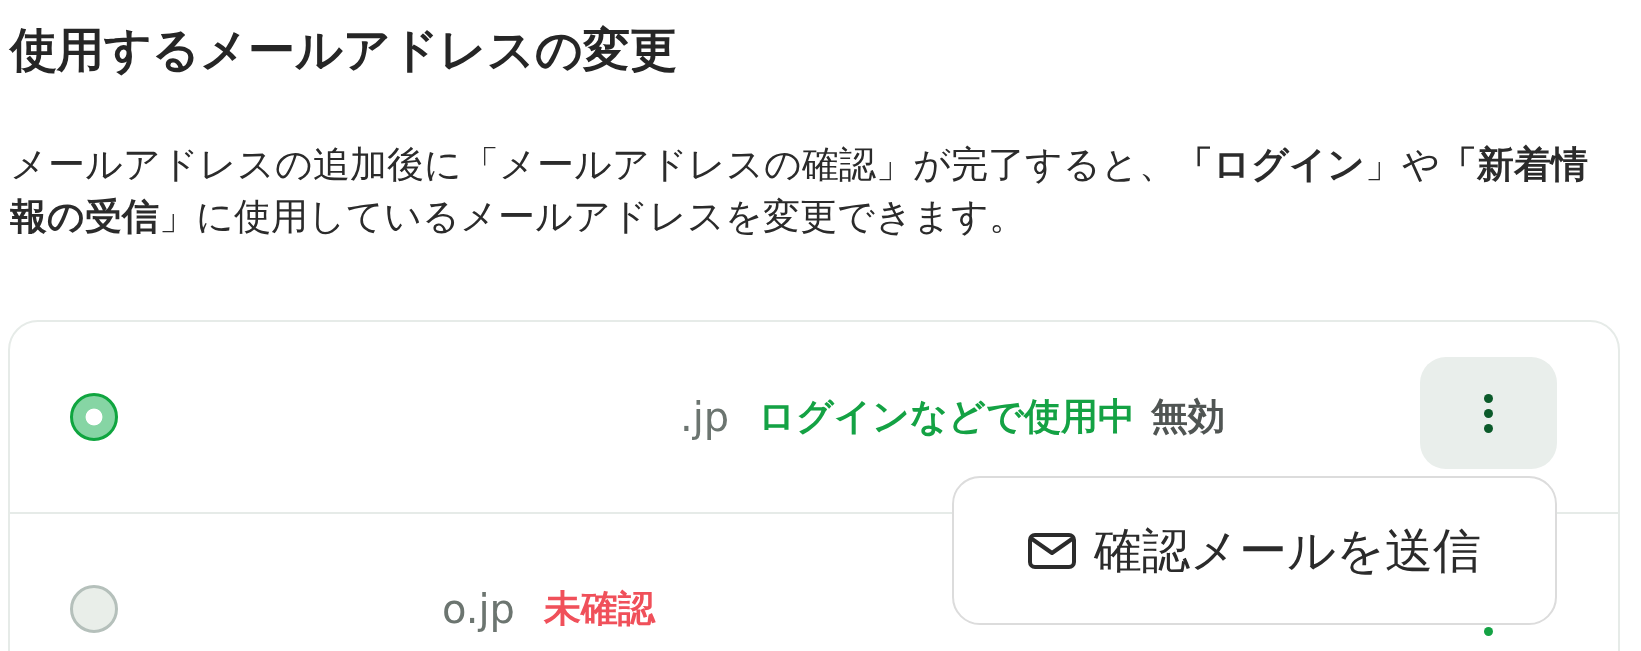 The width and height of the screenshot is (1641, 651). What do you see at coordinates (599, 609) in the screenshot?
I see `status-label: 未確認` at bounding box center [599, 609].